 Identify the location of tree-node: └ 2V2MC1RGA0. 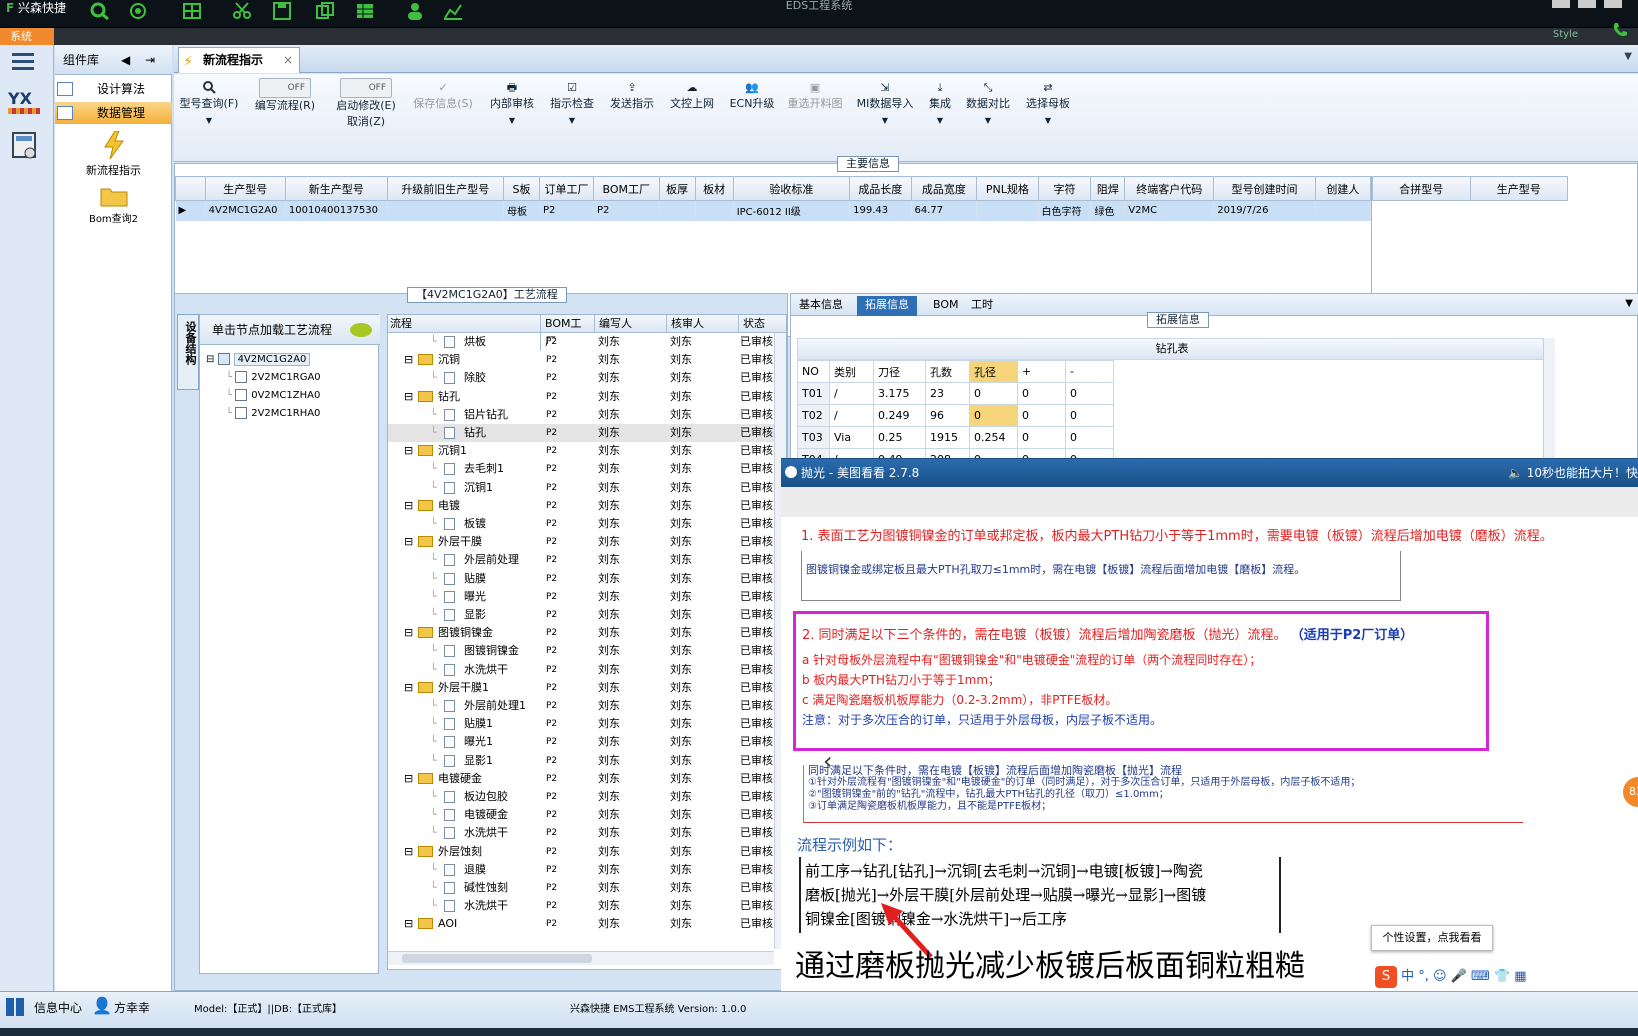
(273, 378).